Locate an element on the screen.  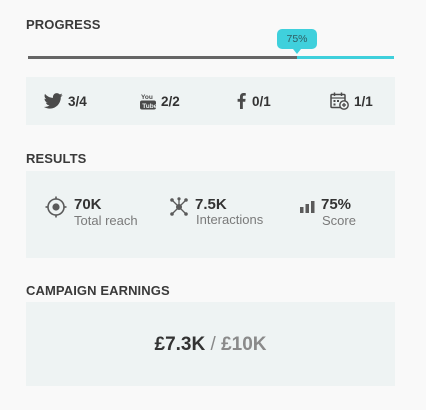
interactions-icon is located at coordinates (179, 209).